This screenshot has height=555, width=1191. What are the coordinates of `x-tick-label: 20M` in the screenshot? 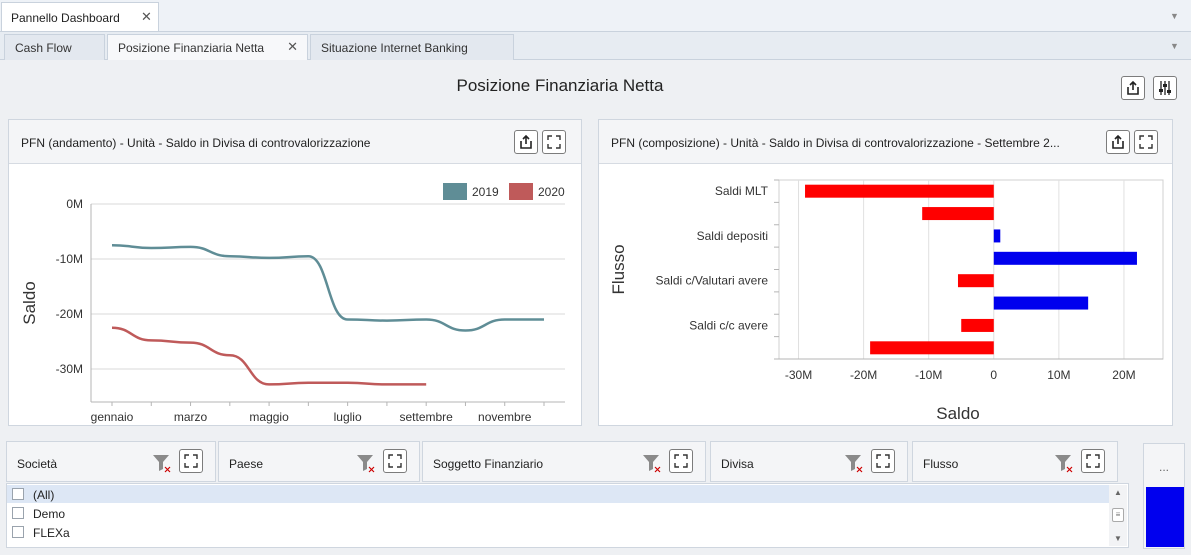 It's located at (1123, 375).